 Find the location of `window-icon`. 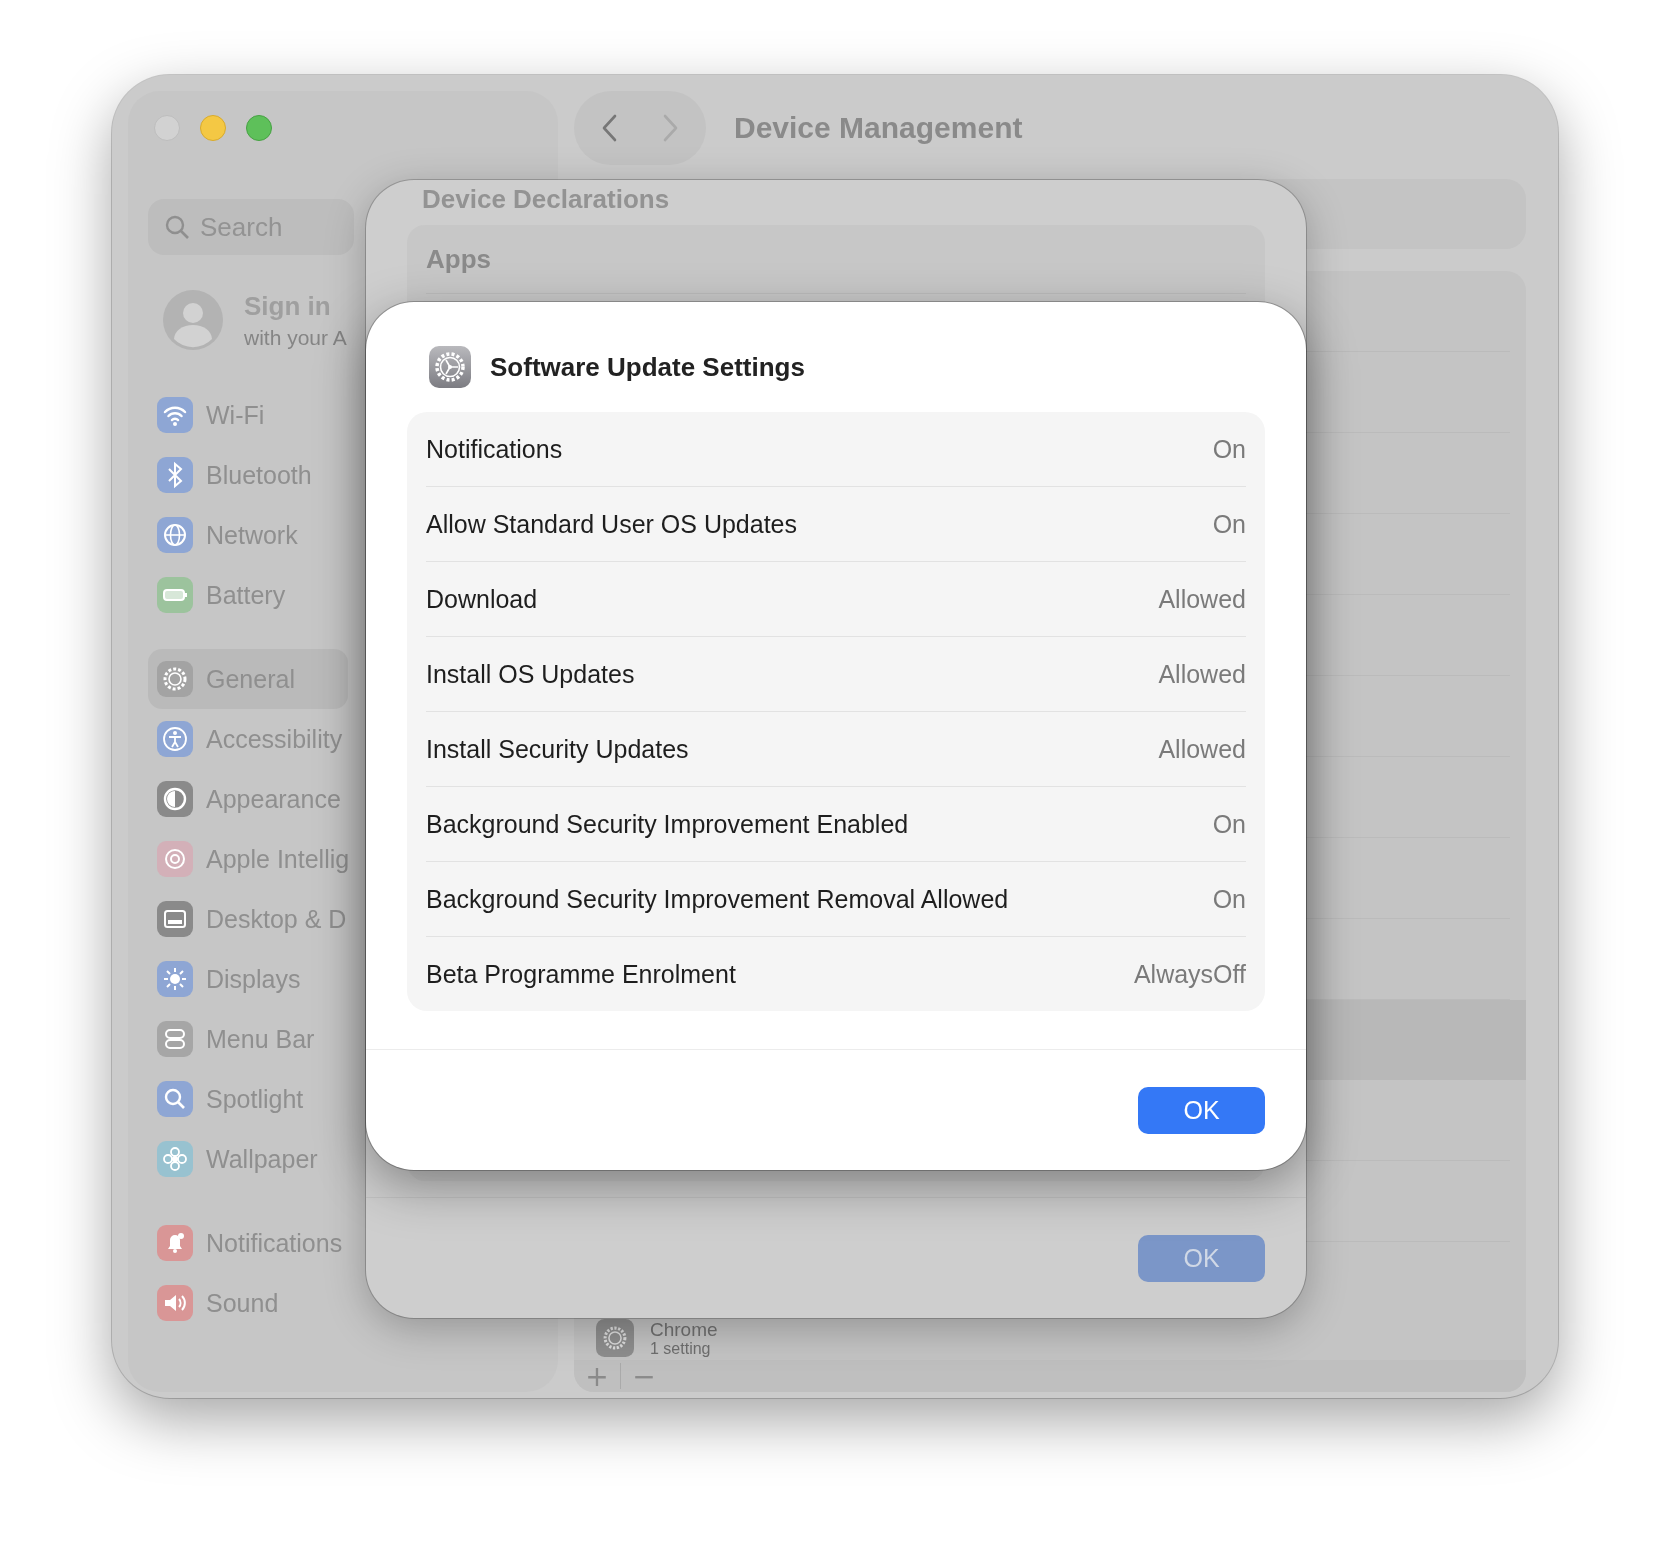

window-icon is located at coordinates (175, 919).